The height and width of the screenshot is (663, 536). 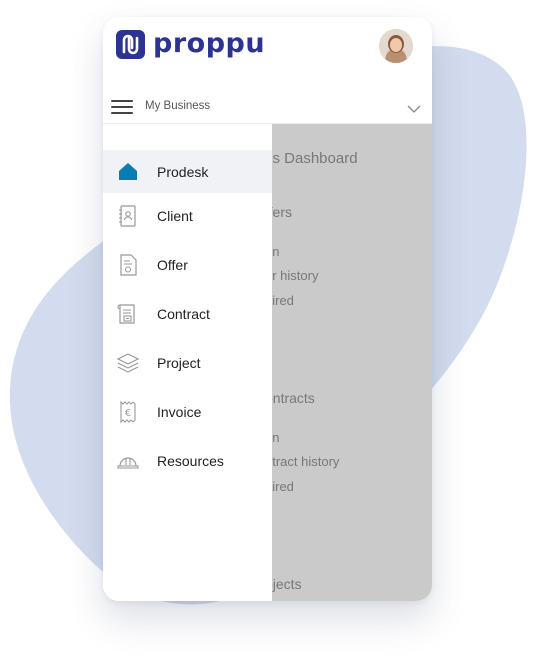 I want to click on menu-item-label: Resources, so click(x=190, y=461).